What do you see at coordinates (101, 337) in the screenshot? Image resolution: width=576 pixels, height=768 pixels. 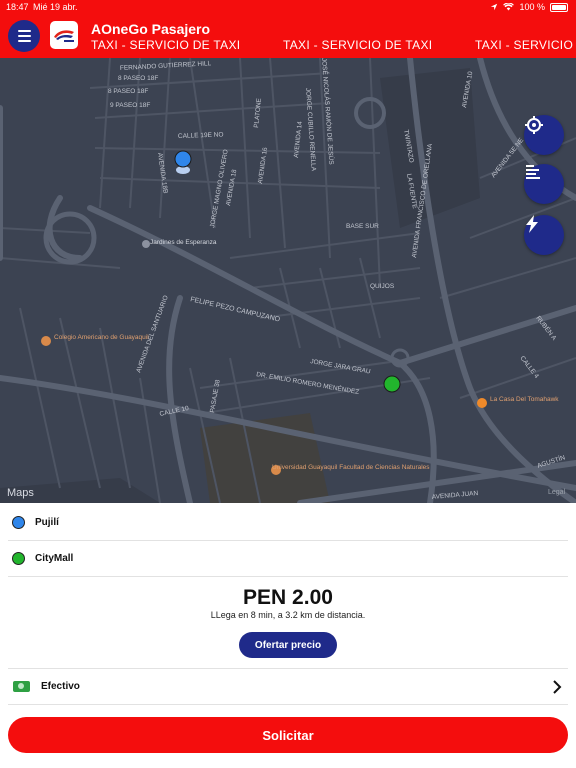 I see `map-place-label: Colegio Americano de Guayaquil` at bounding box center [101, 337].